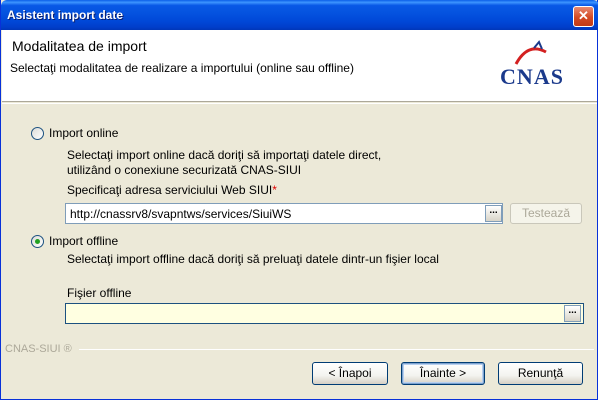 The width and height of the screenshot is (598, 400). I want to click on logo-text: CNAS, so click(532, 76).